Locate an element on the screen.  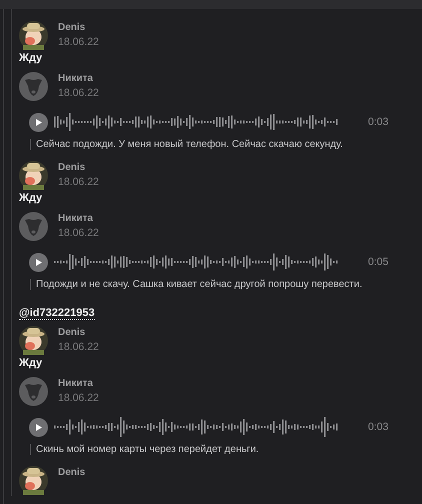
voice-duration: 0:05 is located at coordinates (378, 262).